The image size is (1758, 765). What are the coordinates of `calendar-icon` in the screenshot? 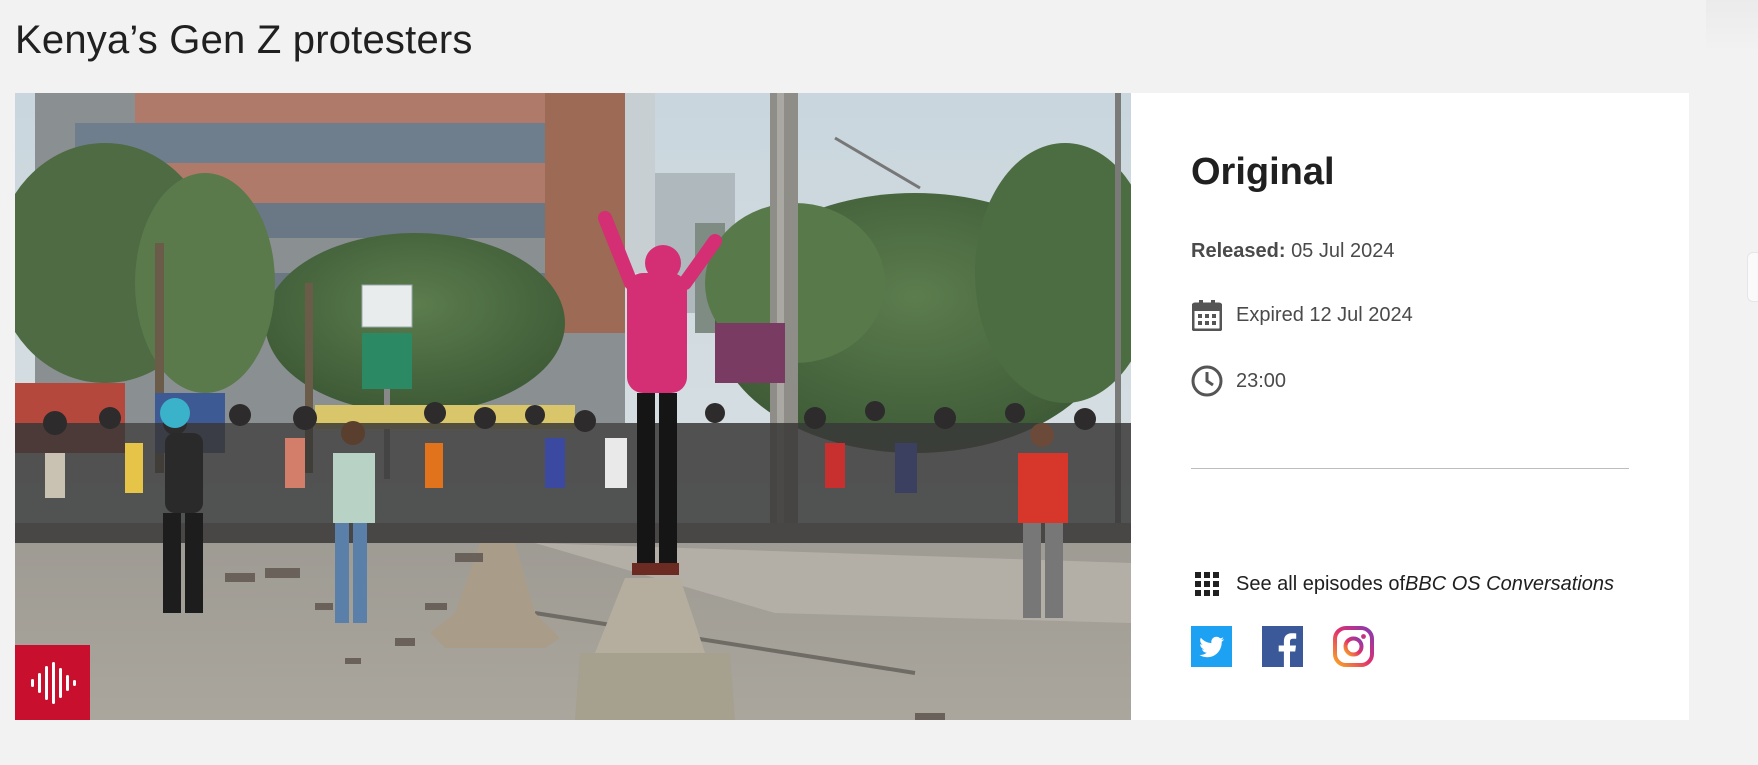 It's located at (1207, 315).